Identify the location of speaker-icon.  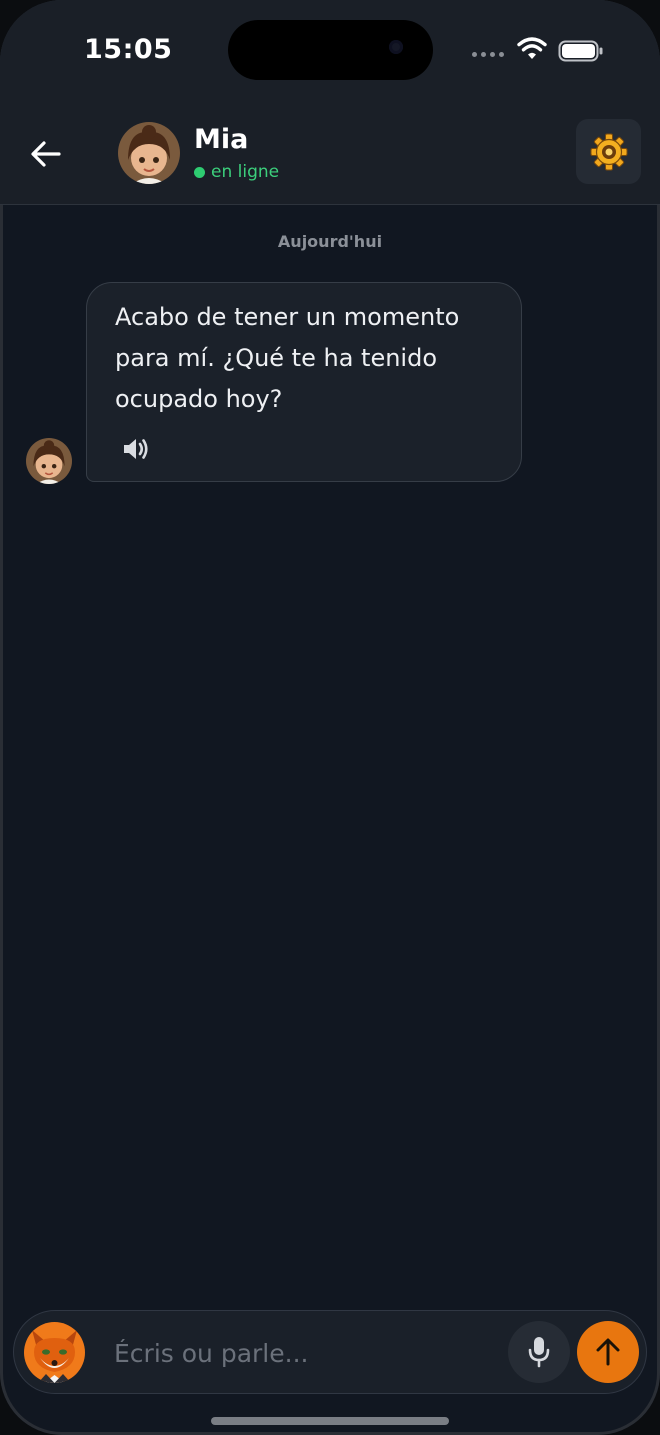
(136, 449).